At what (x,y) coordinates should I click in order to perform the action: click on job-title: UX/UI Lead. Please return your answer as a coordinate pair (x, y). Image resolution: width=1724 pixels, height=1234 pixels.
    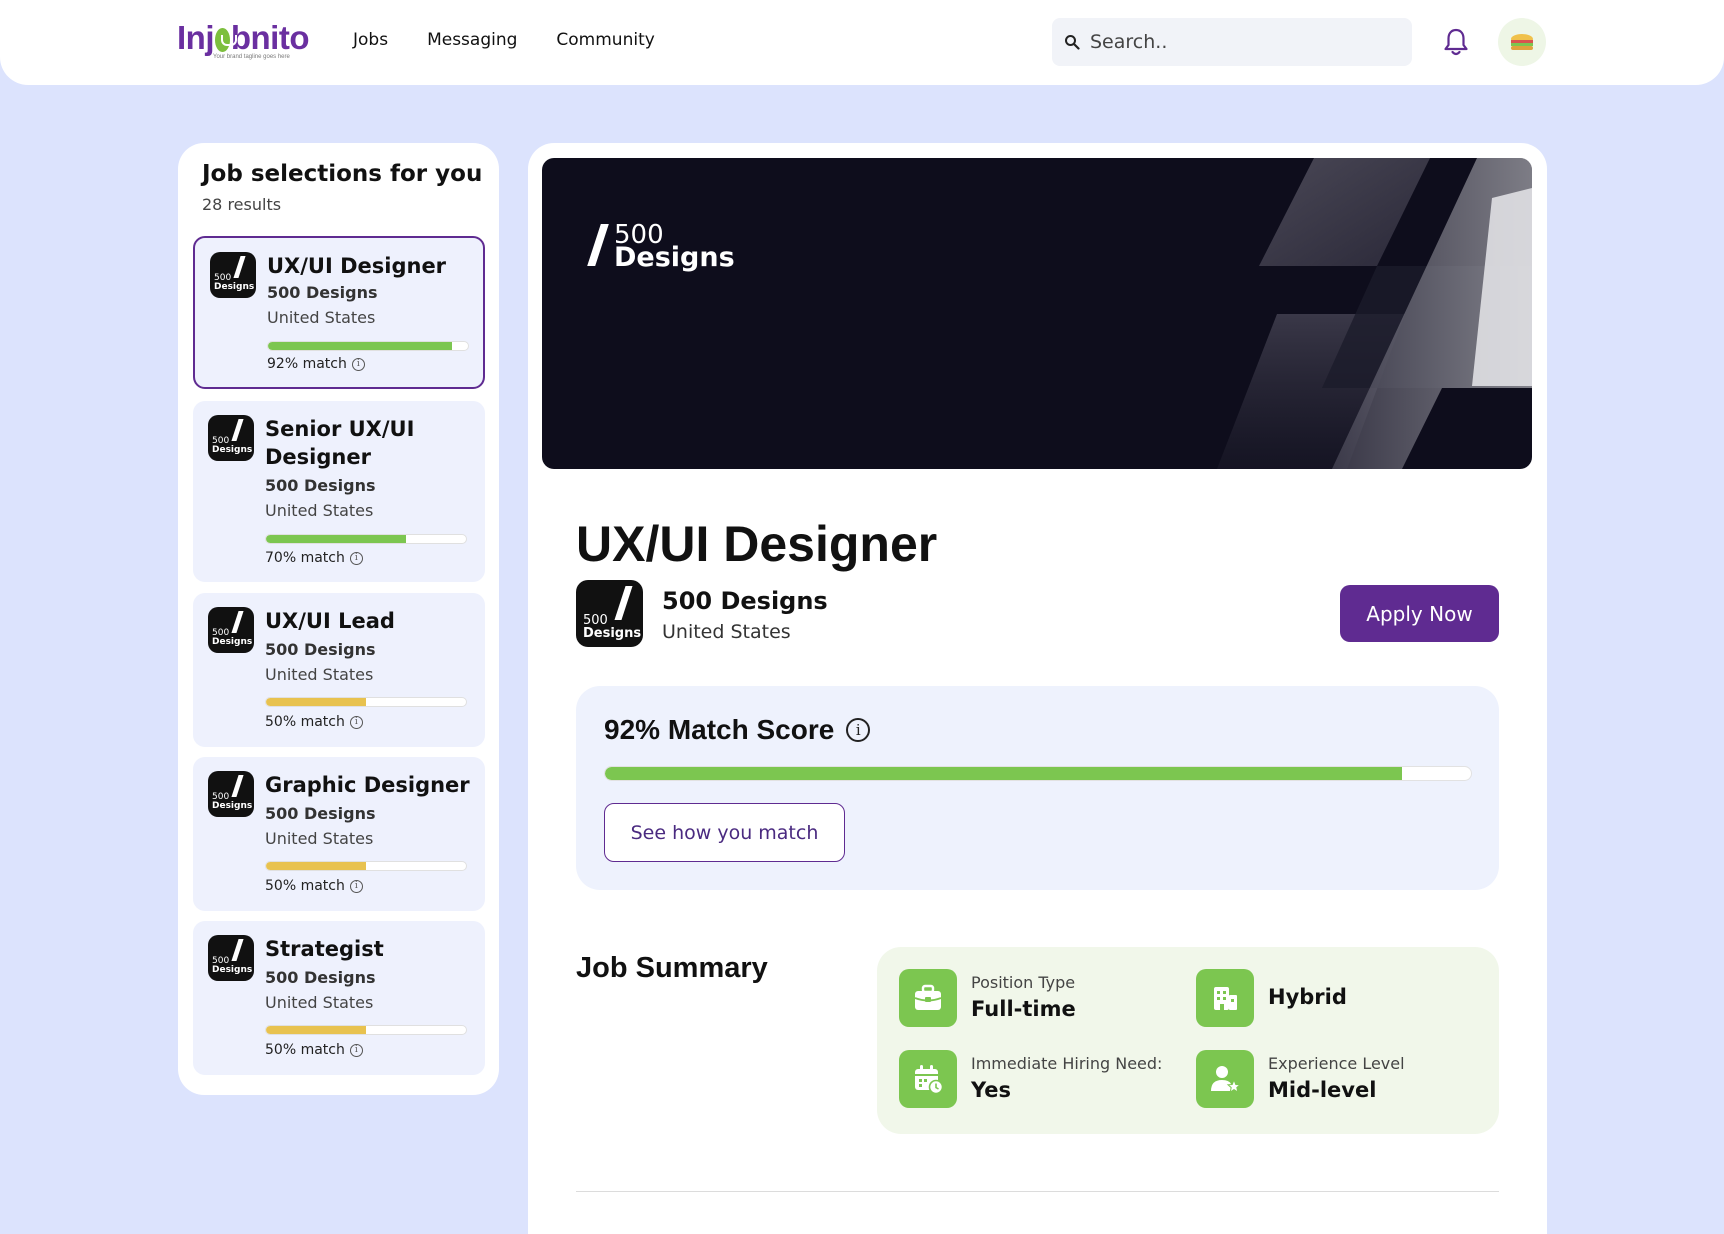
    Looking at the image, I should click on (330, 621).